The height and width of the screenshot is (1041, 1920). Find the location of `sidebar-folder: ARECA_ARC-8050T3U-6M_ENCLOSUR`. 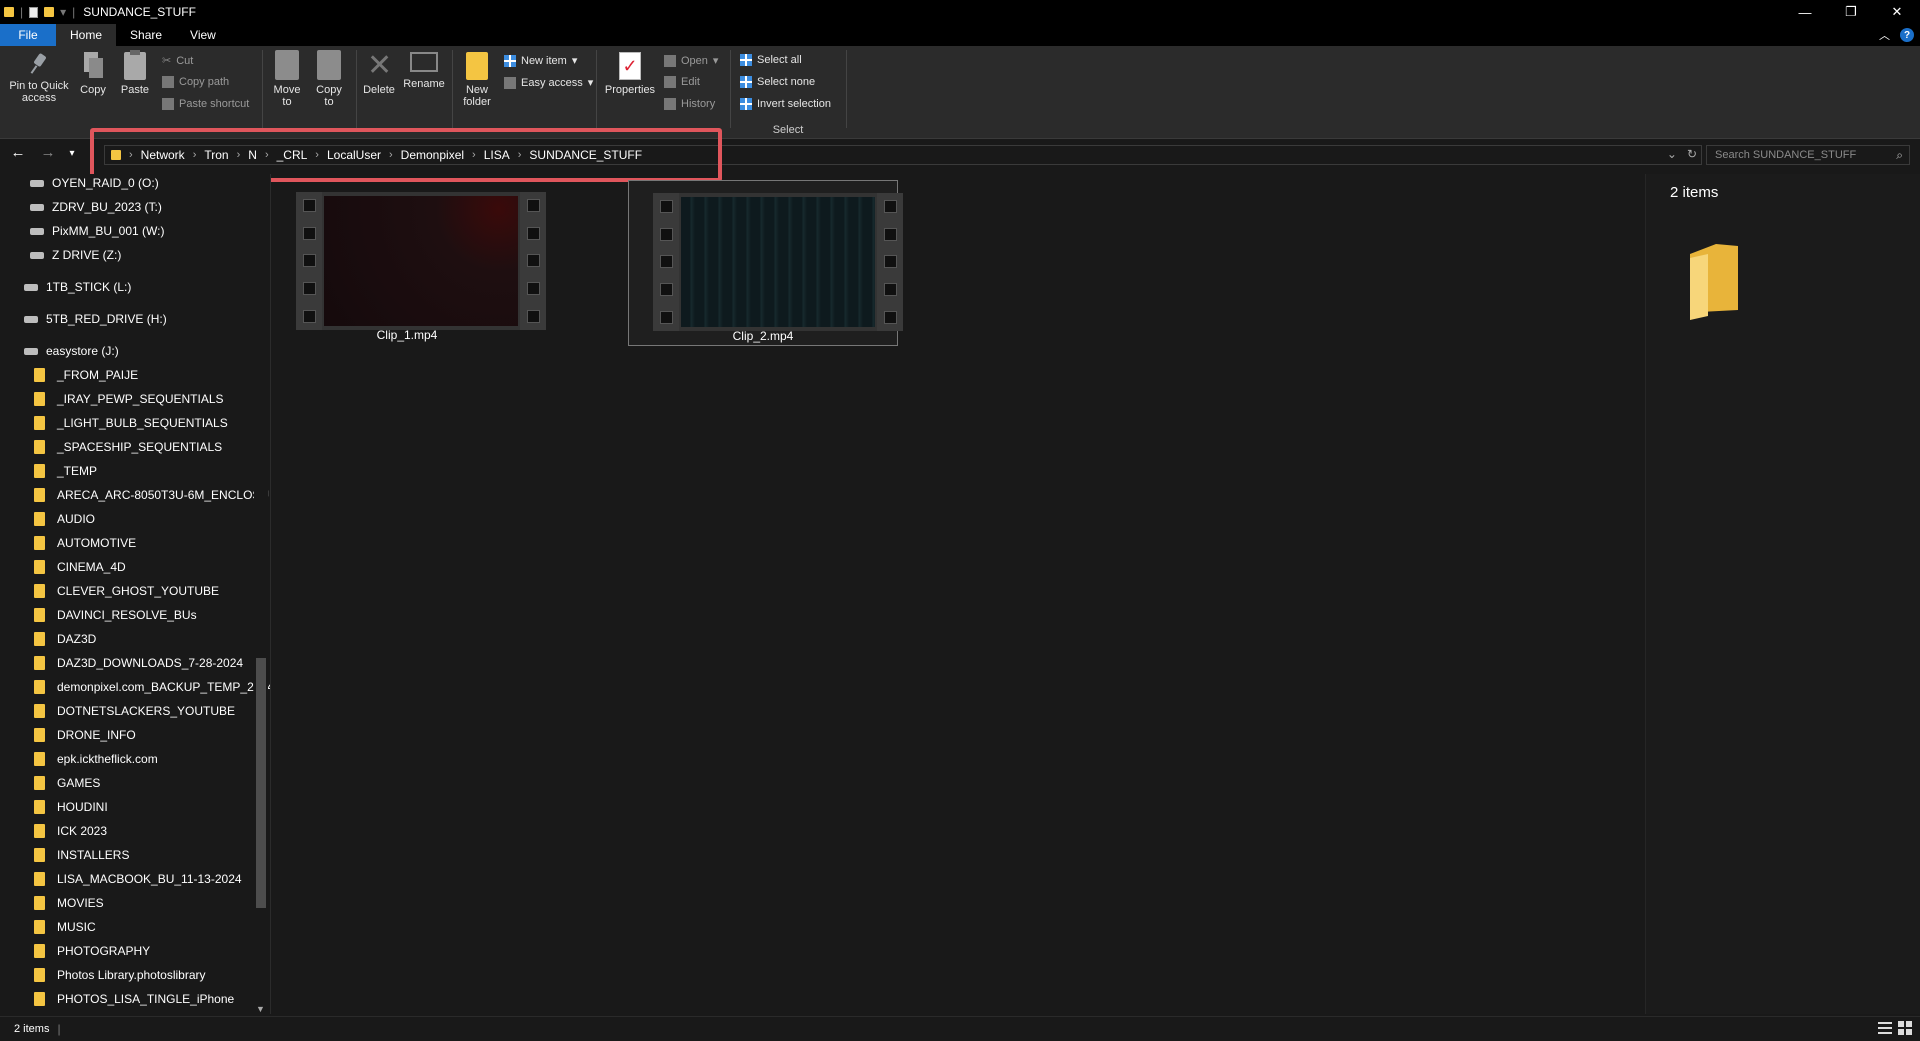

sidebar-folder: ARECA_ARC-8050T3U-6M_ENCLOSUR is located at coordinates (152, 495).